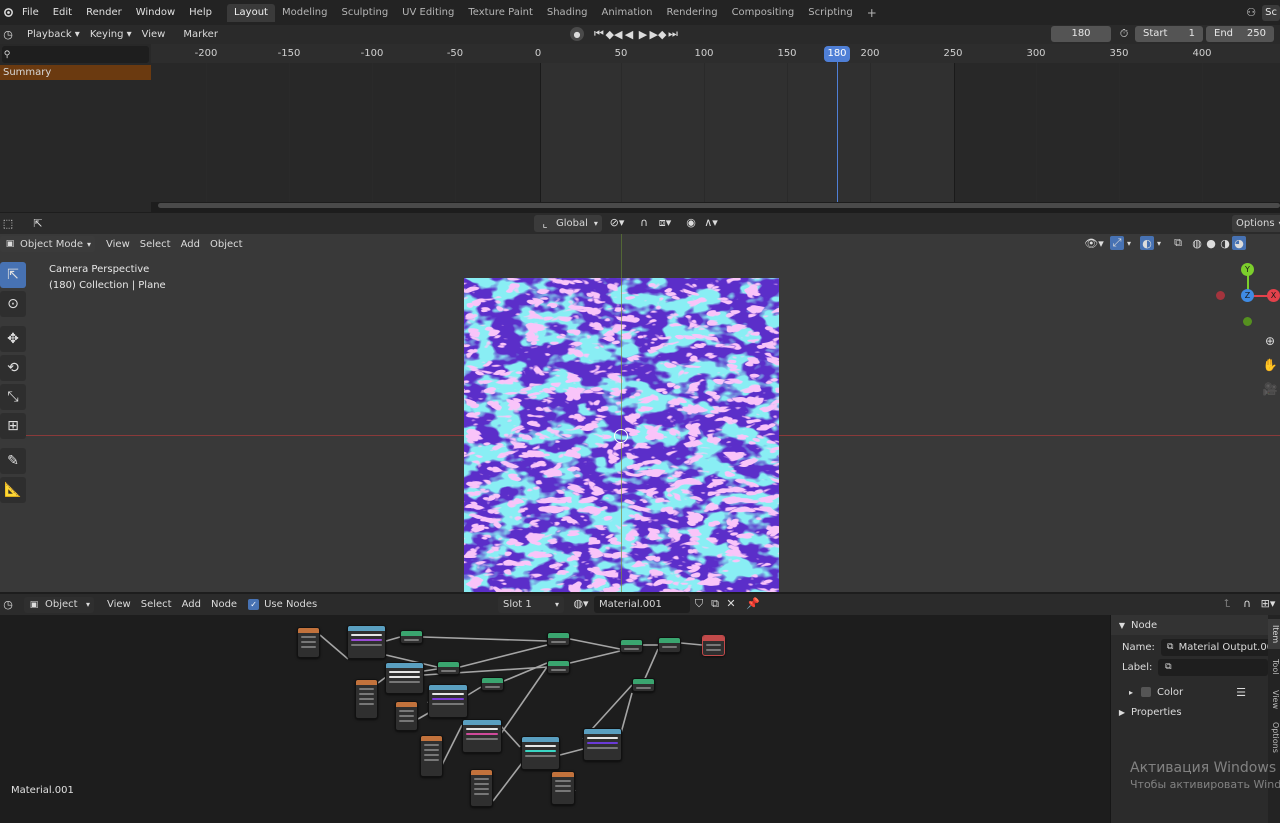 This screenshot has height=823, width=1280. I want to click on pin-icon: 📌, so click(753, 603).